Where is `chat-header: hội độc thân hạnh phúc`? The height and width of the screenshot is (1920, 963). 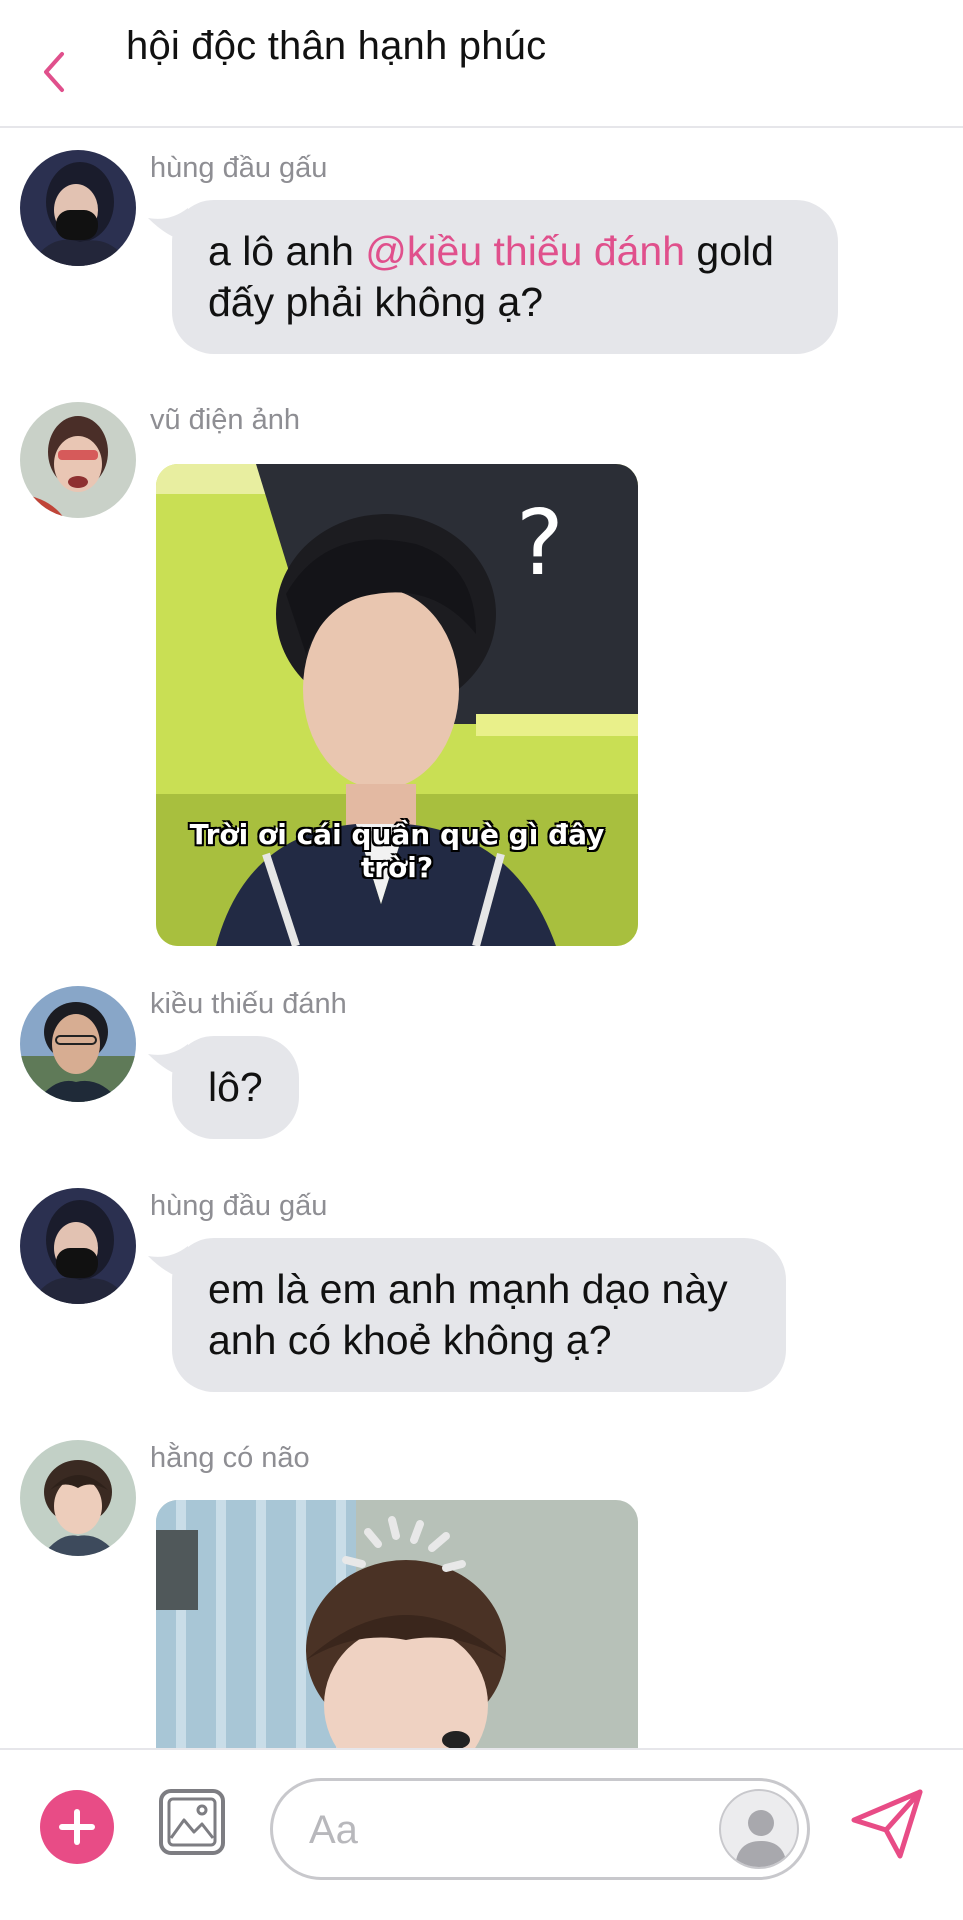 chat-header: hội độc thân hạnh phúc is located at coordinates (481, 64).